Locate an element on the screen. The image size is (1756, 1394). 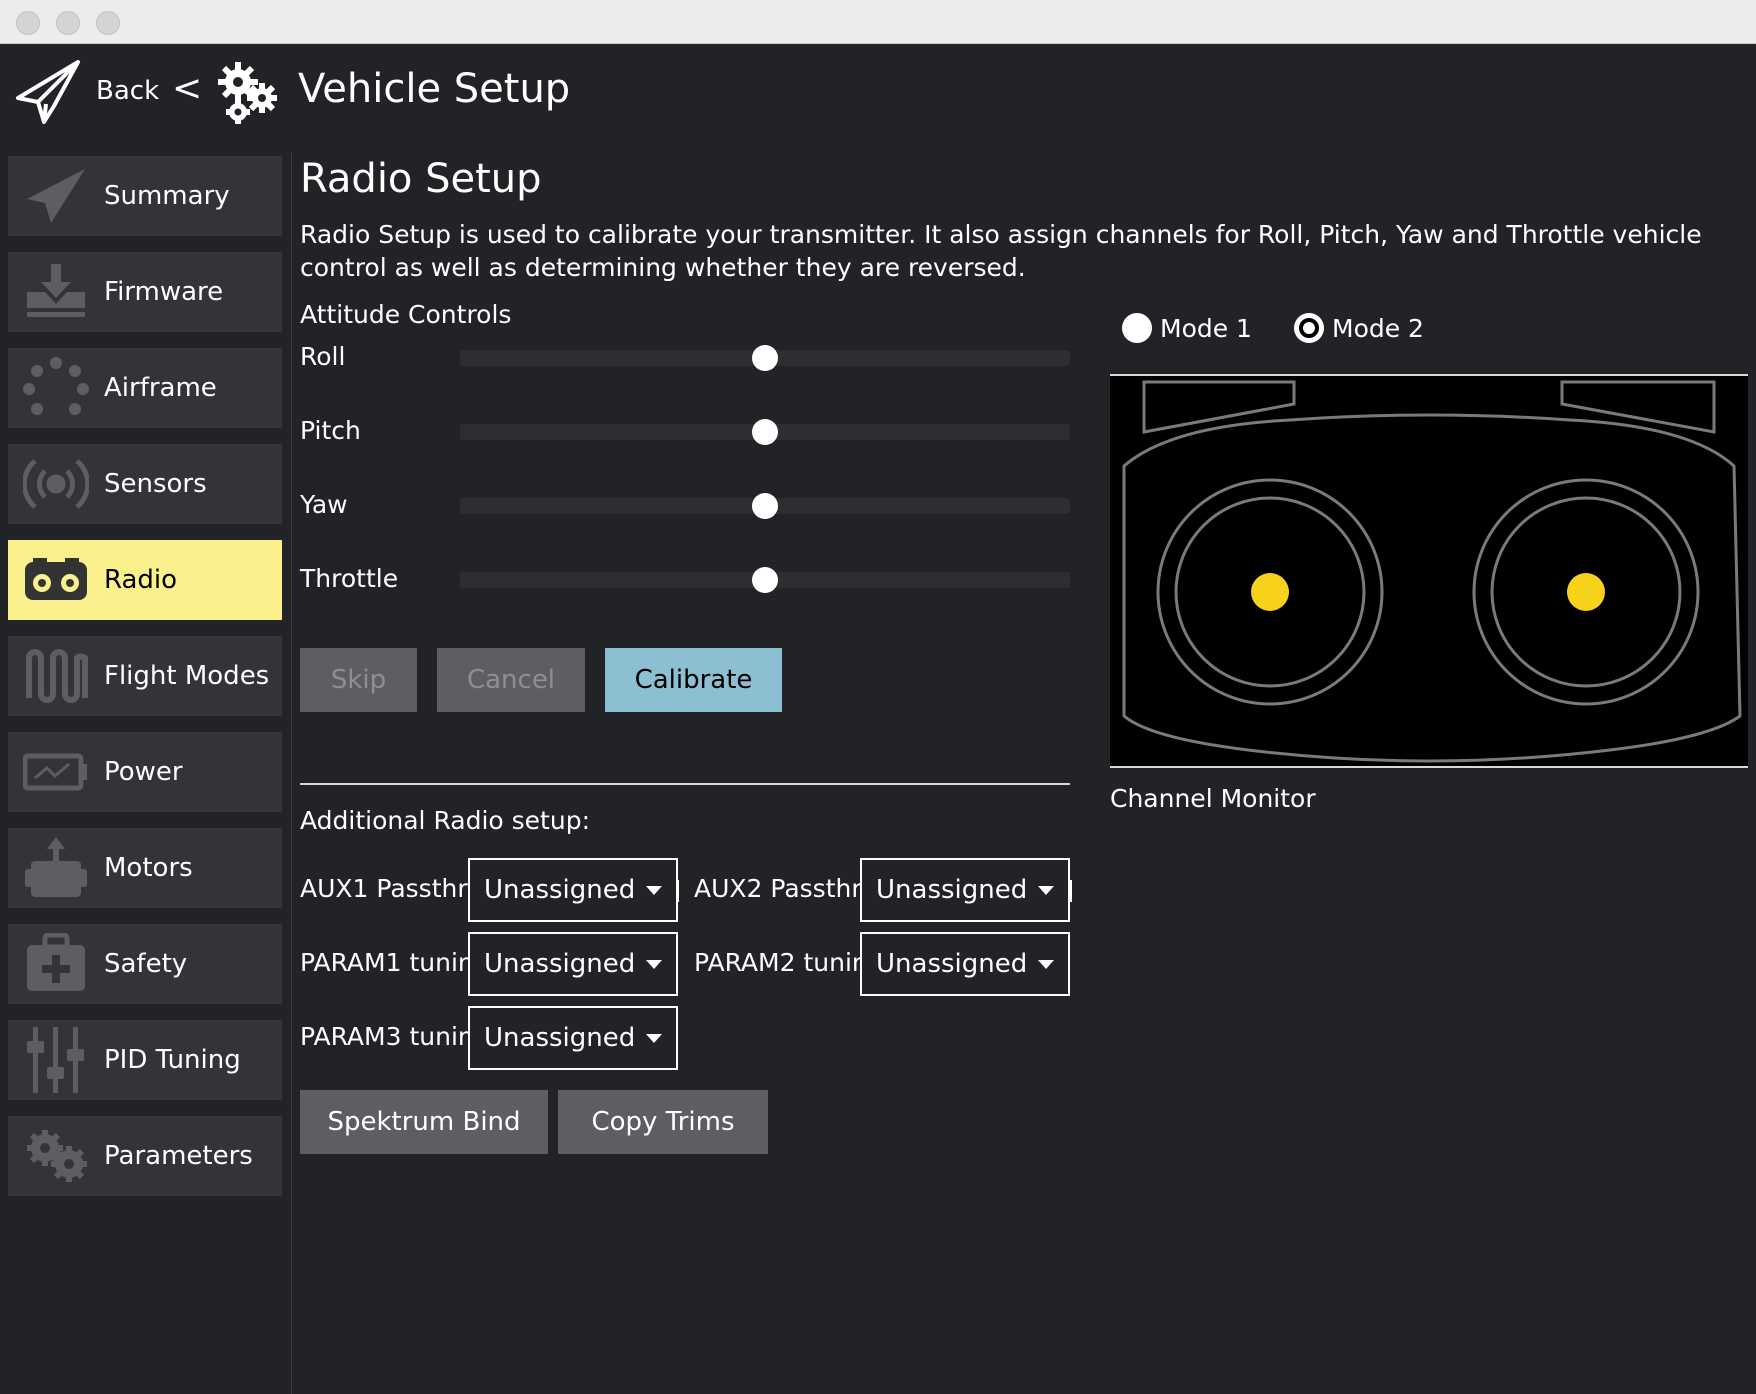
window-titlebar is located at coordinates (878, 22).